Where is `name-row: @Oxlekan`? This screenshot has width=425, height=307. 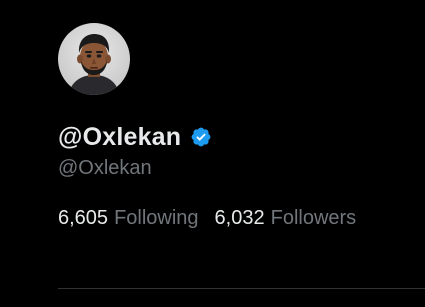 name-row: @Oxlekan is located at coordinates (135, 137).